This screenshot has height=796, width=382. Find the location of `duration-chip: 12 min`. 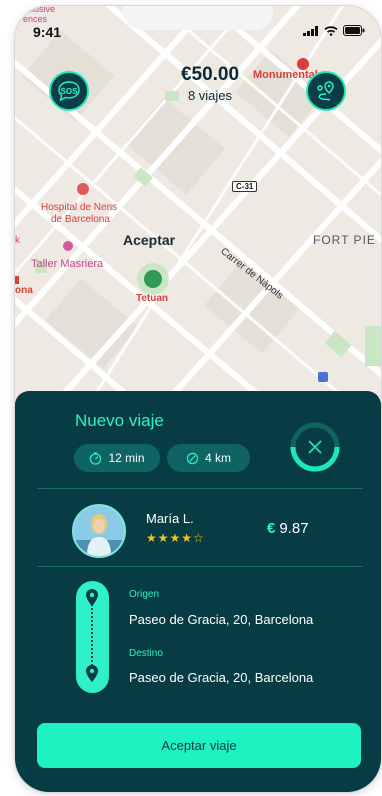

duration-chip: 12 min is located at coordinates (117, 458).